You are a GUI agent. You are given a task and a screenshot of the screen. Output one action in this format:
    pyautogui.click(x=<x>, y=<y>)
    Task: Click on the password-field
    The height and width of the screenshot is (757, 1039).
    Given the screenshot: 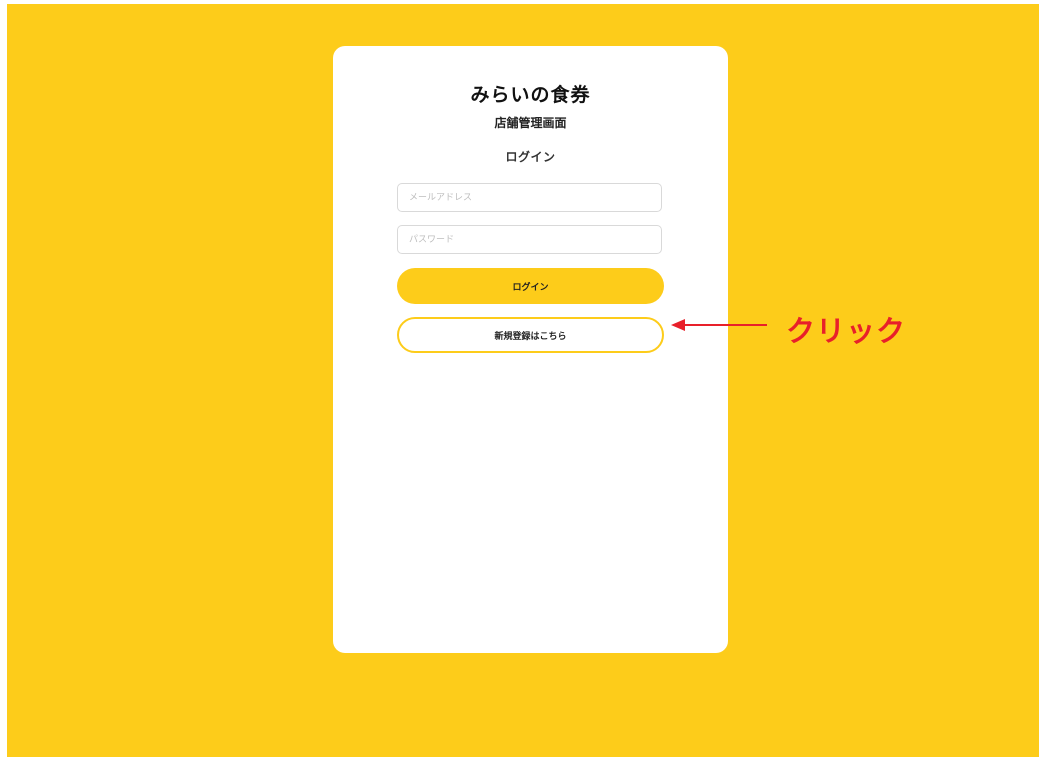 What is the action you would take?
    pyautogui.click(x=529, y=239)
    